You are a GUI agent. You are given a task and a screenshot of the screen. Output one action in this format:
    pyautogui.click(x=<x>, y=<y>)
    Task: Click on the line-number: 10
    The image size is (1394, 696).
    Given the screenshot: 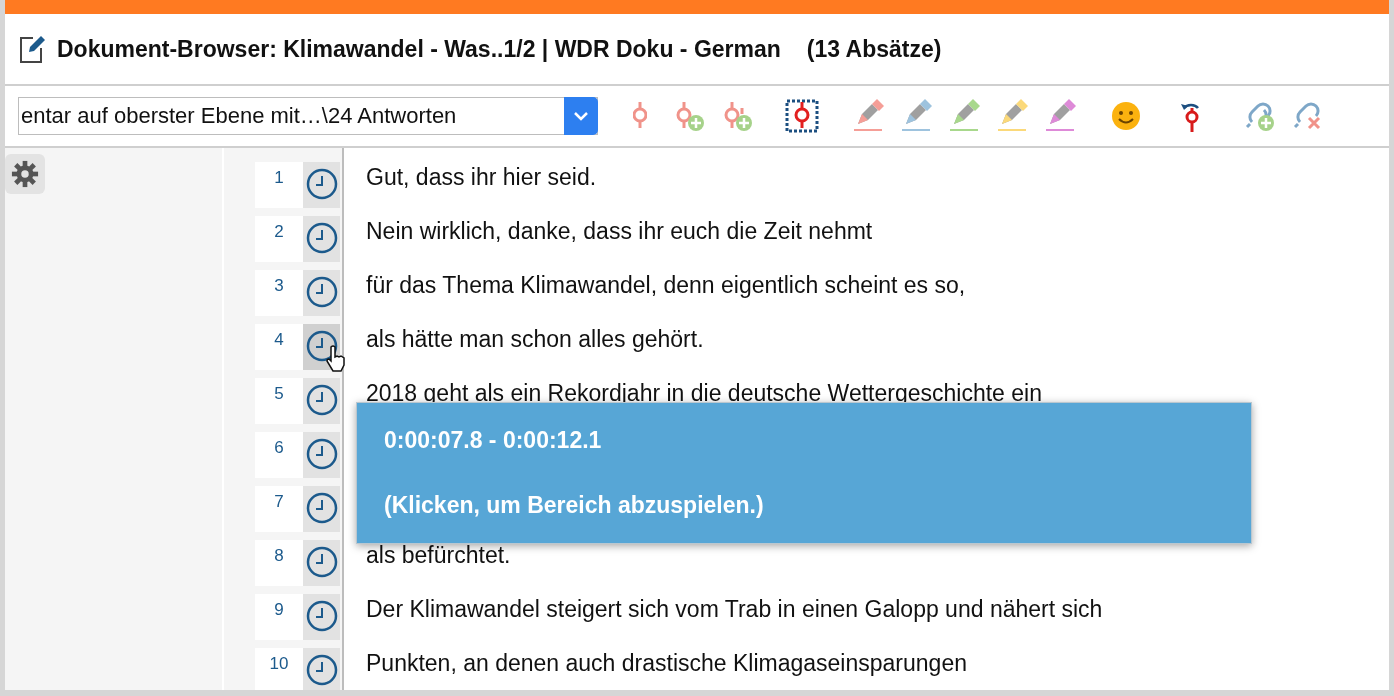 What is the action you would take?
    pyautogui.click(x=279, y=669)
    